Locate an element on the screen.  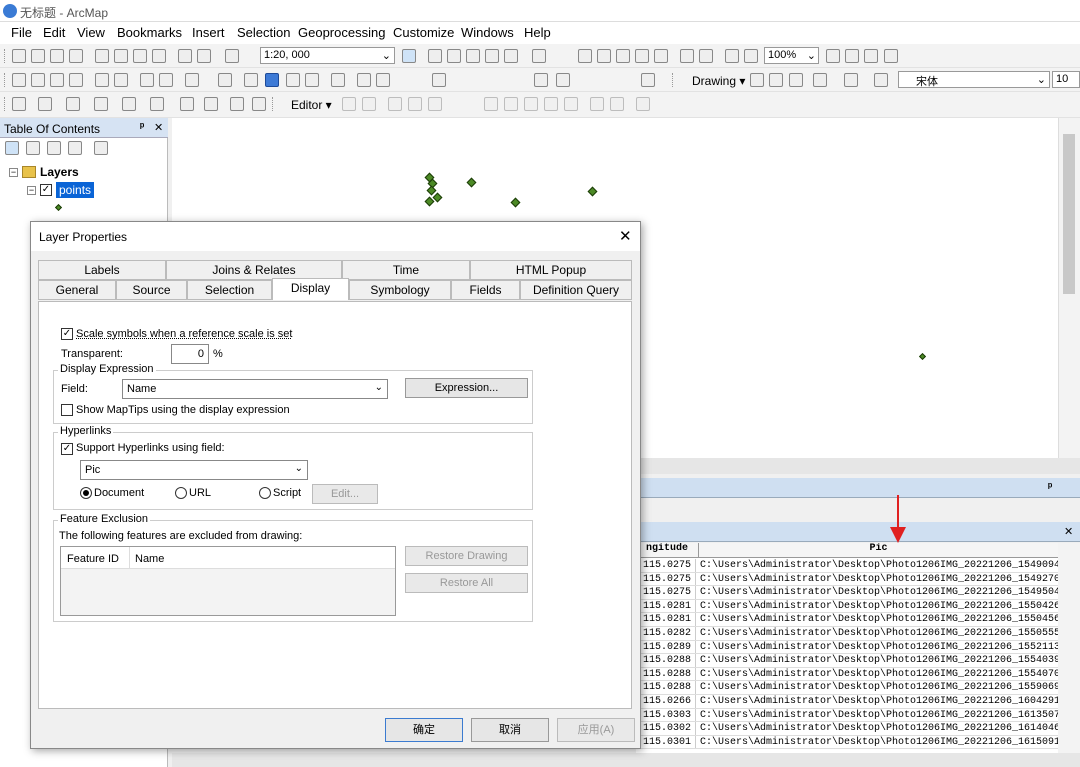
align-icon is located at coordinates (73, 104).